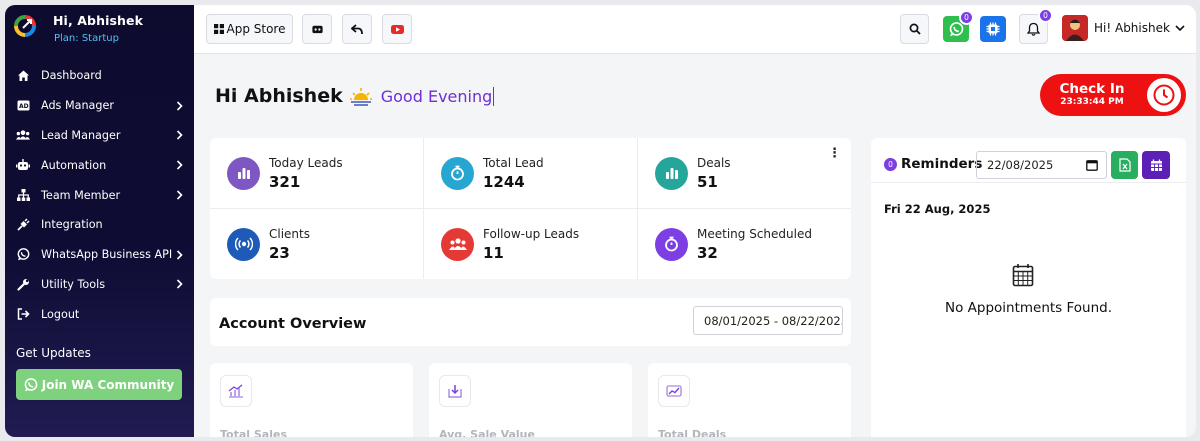 This screenshot has height=441, width=1200. I want to click on chip-icon, so click(993, 29).